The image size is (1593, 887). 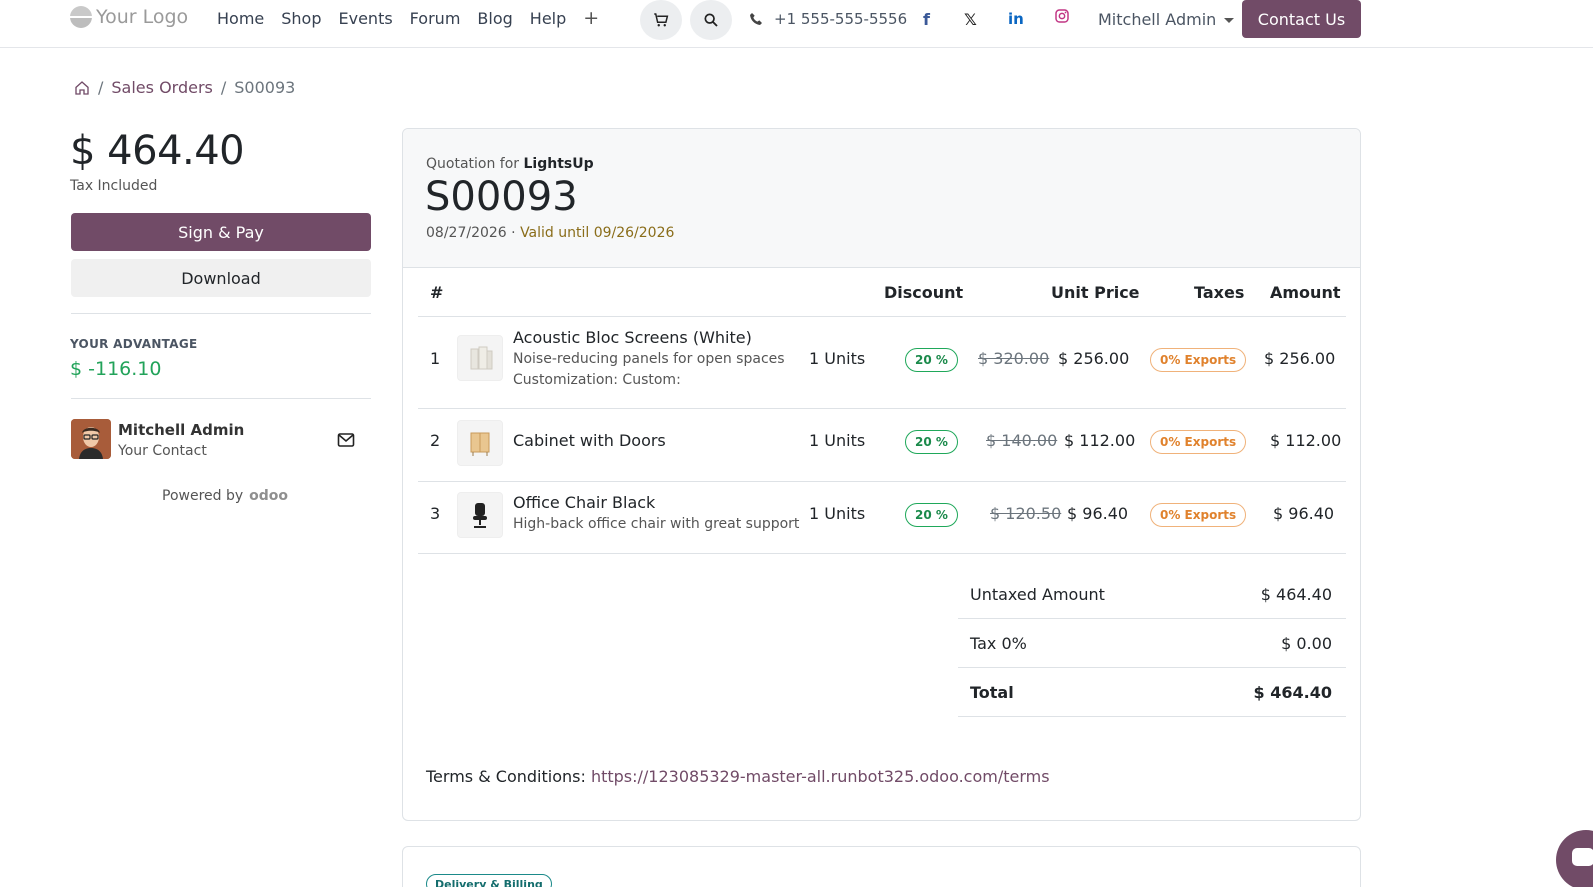 I want to click on odoo-logo: odoo, so click(x=268, y=496).